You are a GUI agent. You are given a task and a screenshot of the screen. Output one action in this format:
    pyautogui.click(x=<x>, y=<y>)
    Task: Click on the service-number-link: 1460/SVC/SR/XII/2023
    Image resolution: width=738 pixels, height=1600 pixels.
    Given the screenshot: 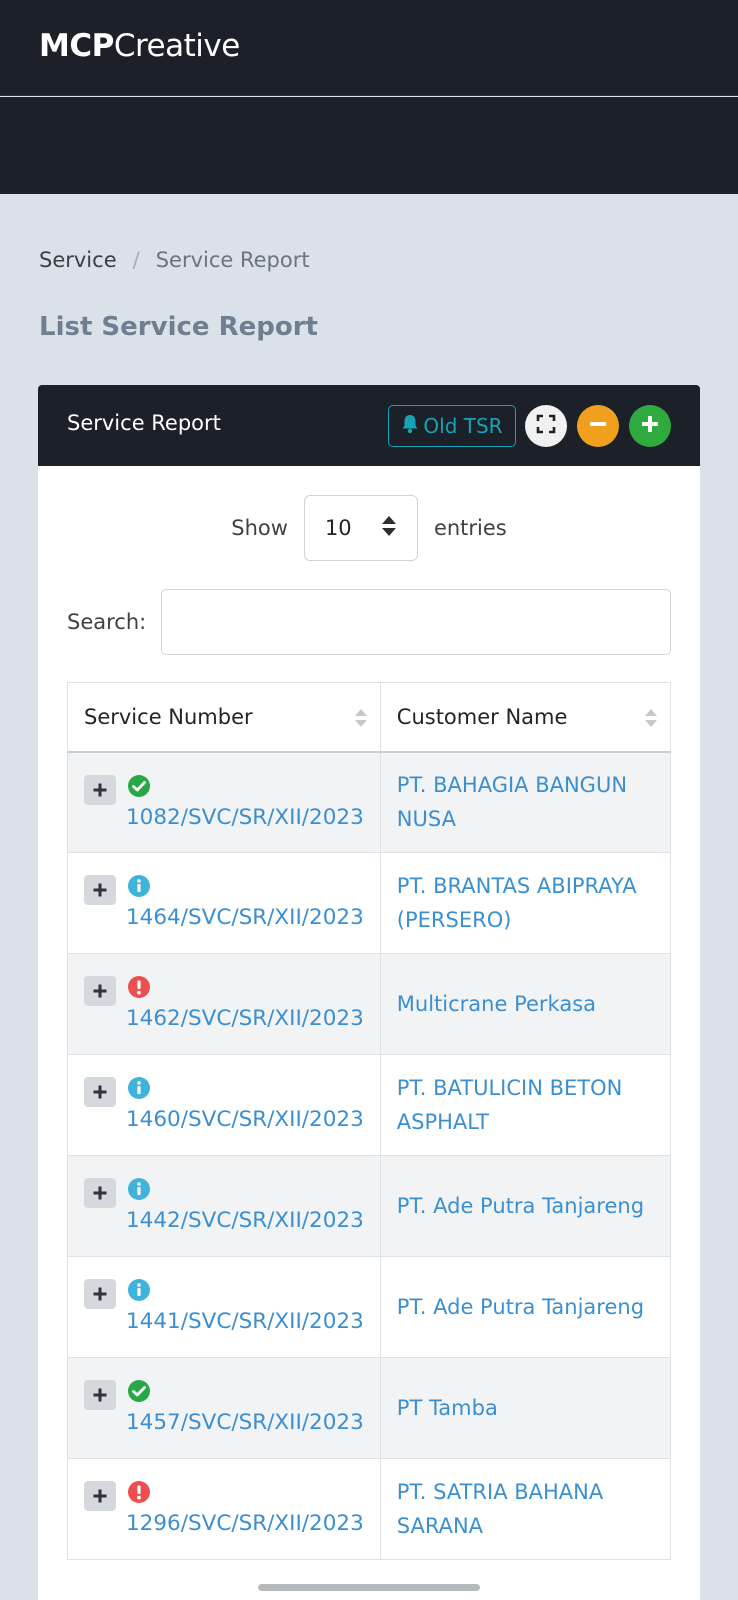 What is the action you would take?
    pyautogui.click(x=245, y=1119)
    